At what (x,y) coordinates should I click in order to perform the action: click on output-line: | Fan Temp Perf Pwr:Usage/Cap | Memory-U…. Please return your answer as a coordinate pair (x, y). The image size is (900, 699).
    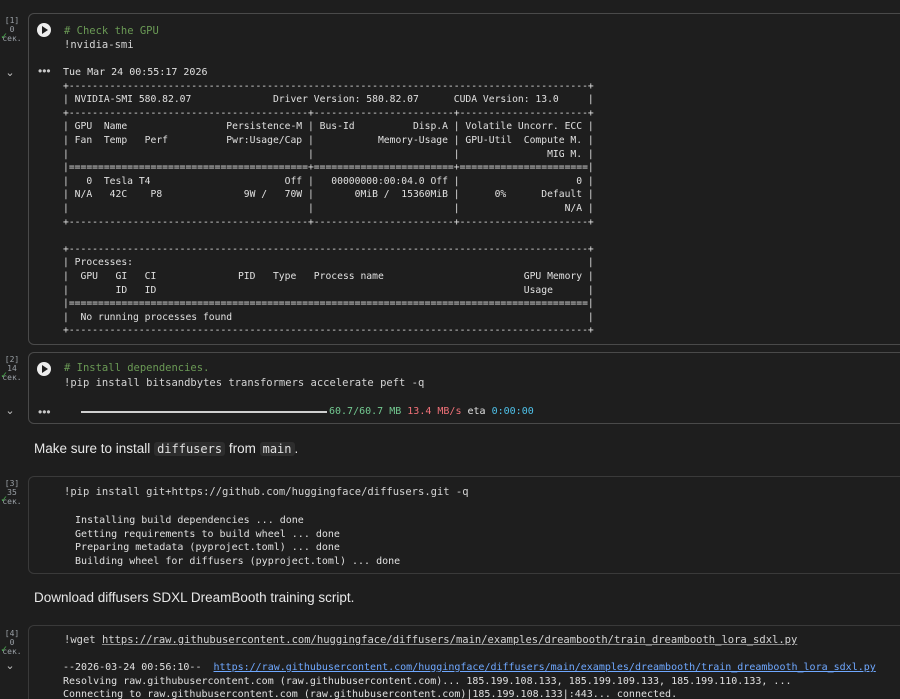
    Looking at the image, I should click on (328, 140).